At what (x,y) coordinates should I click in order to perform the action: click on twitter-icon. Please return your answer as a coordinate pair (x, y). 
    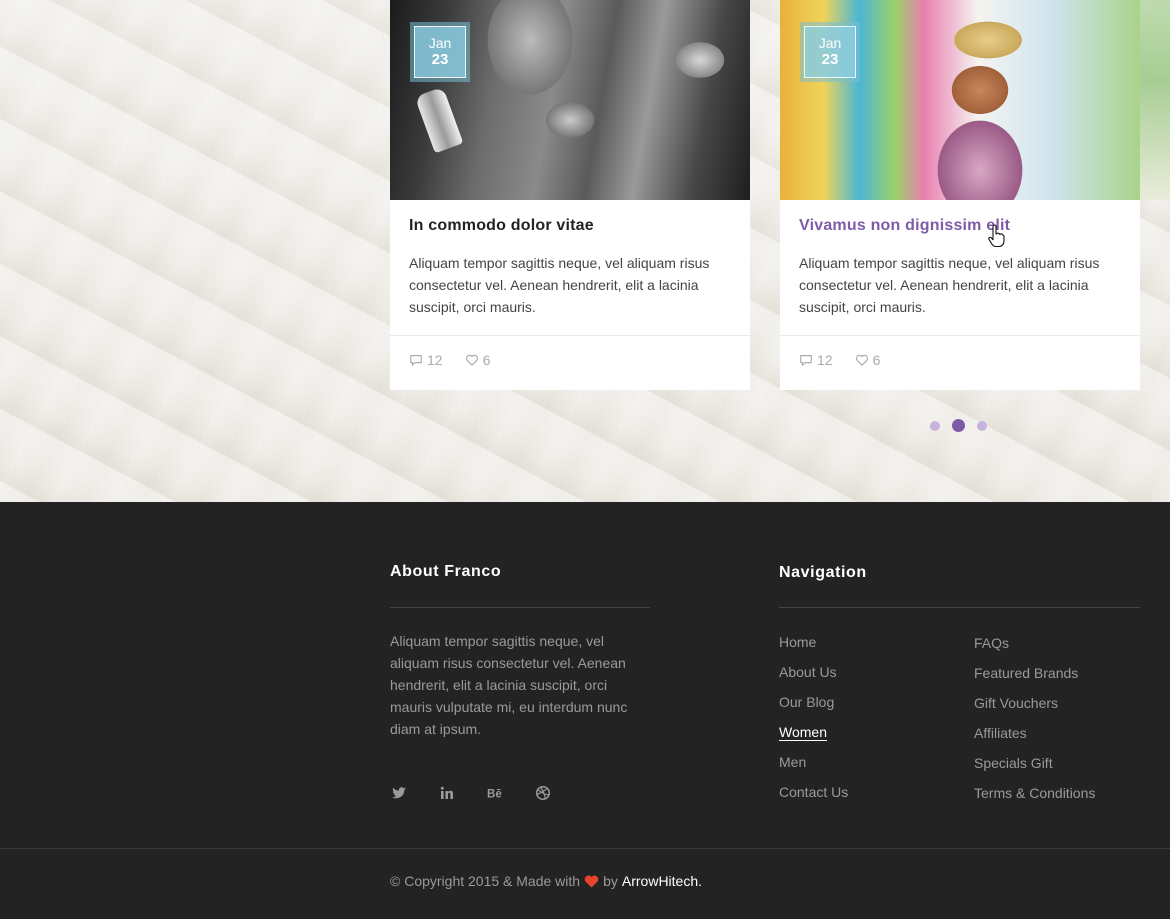
    Looking at the image, I should click on (399, 793).